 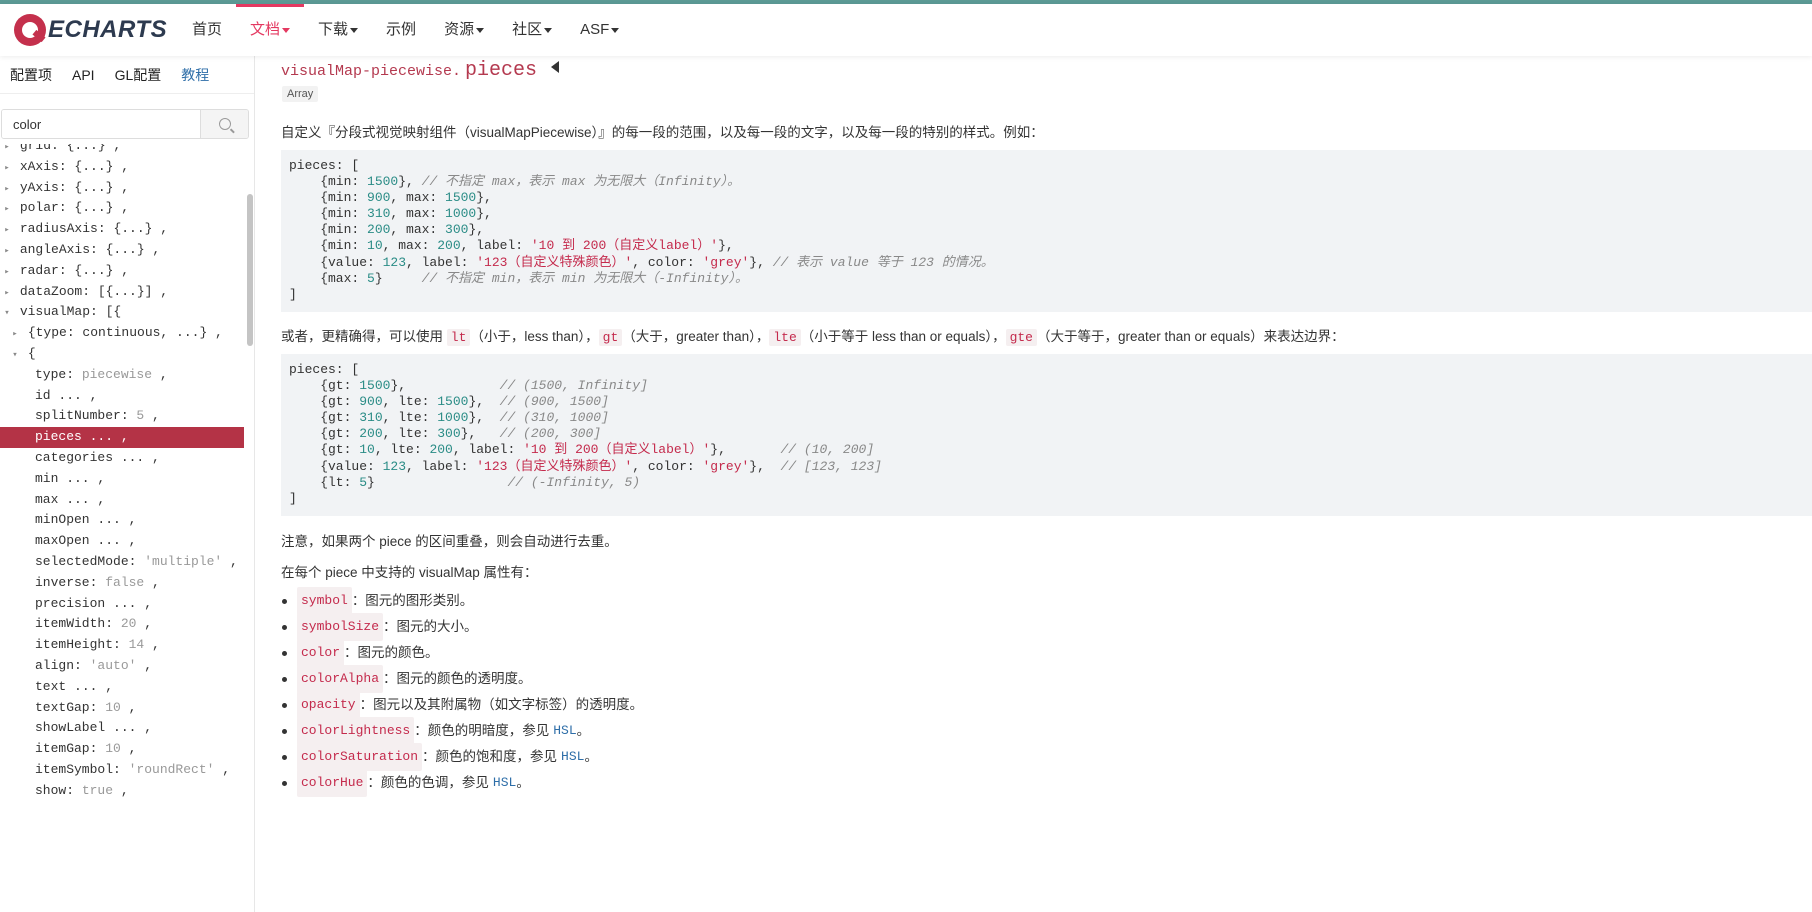 I want to click on main-nav: 首页 文档 下载 示例 资源 社区 ASF, so click(x=405, y=30).